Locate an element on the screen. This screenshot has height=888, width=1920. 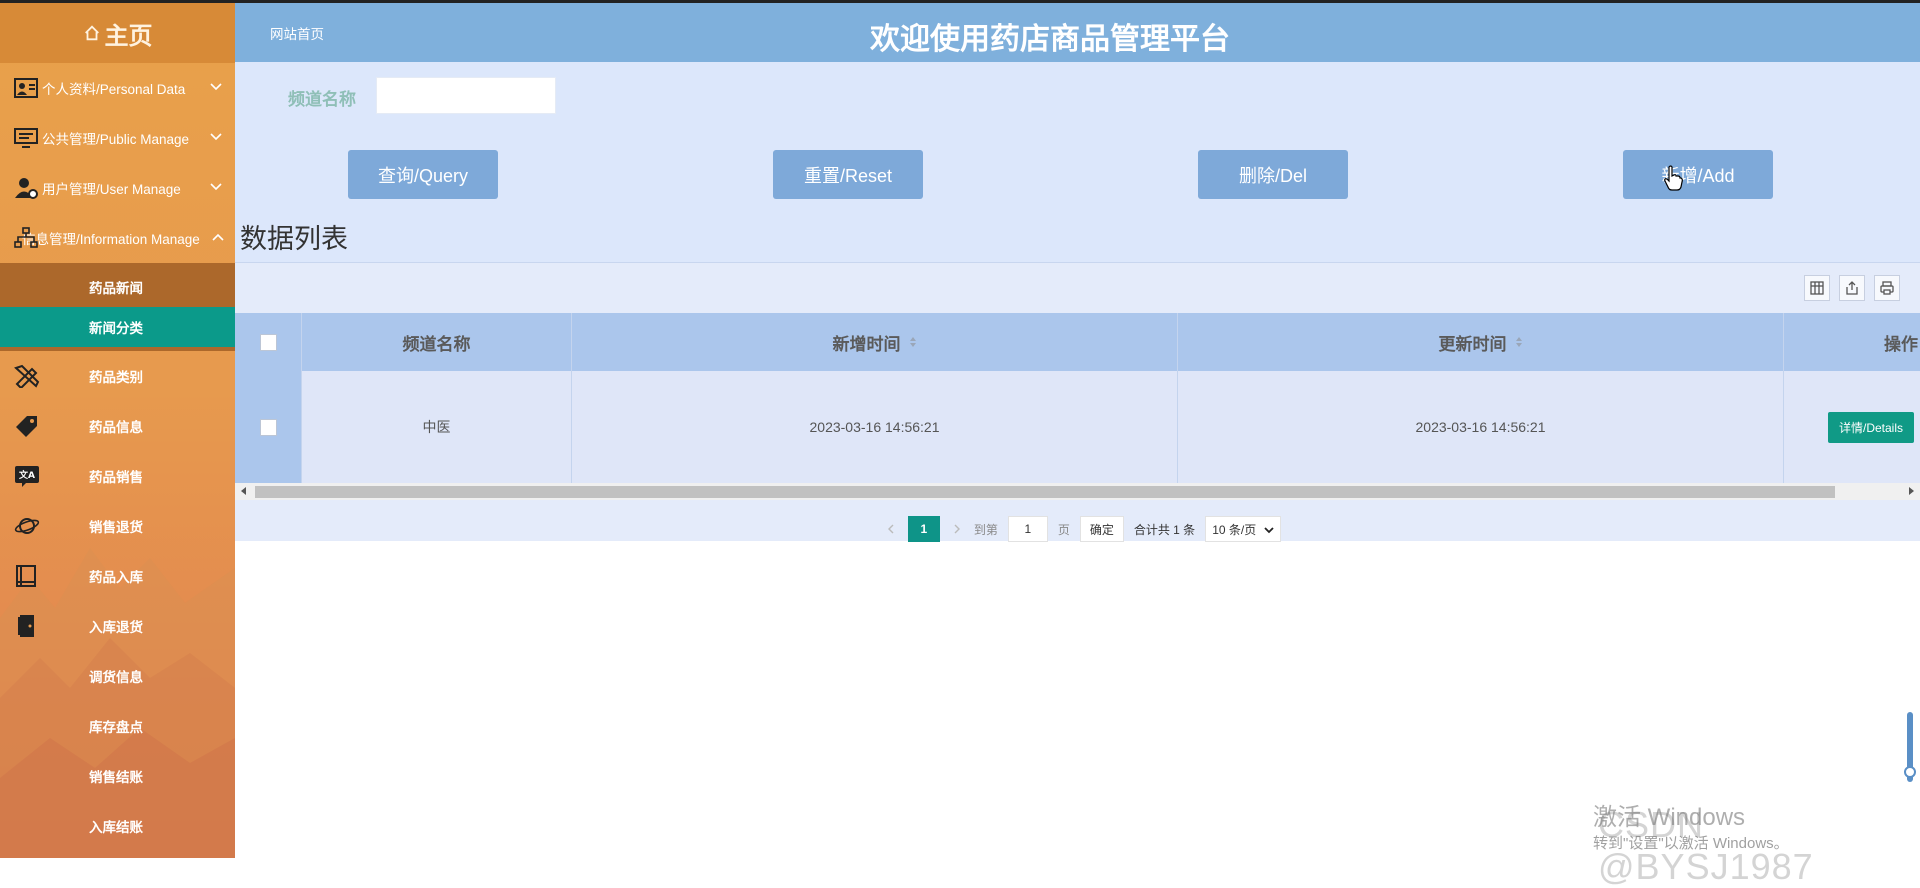
column-filter-button is located at coordinates (1817, 288).